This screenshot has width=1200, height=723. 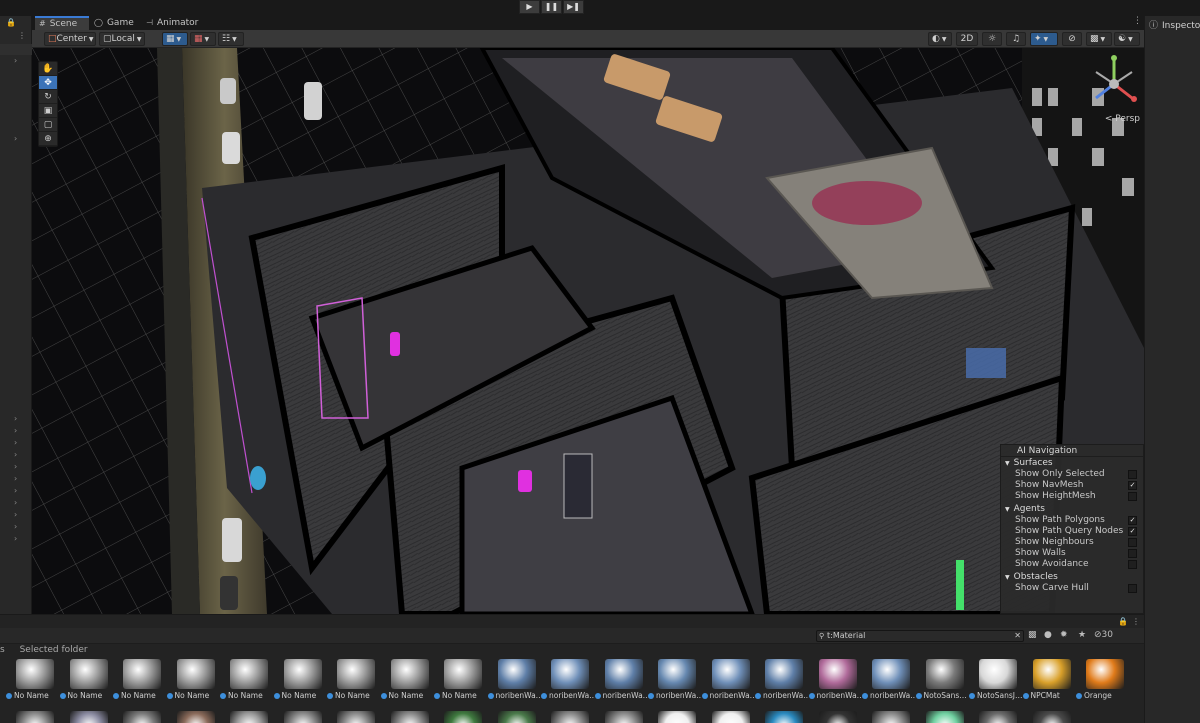 I want to click on tab-animator: ⊣ Animator, so click(x=175, y=23).